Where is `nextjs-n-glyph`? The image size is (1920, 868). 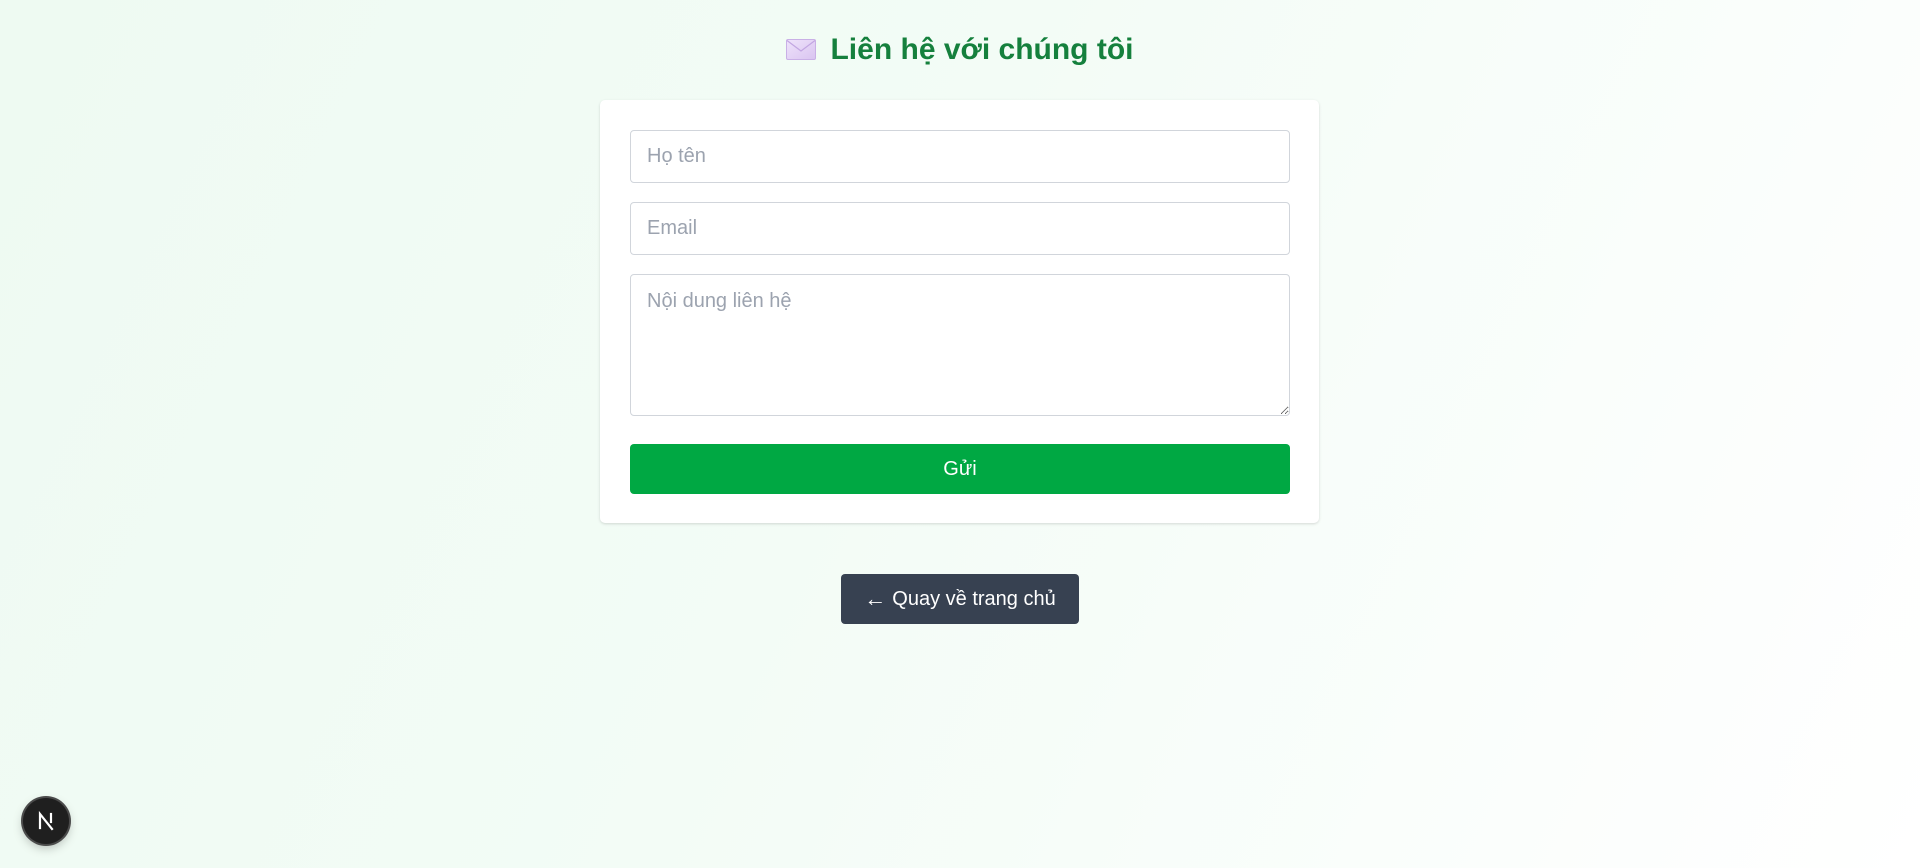
nextjs-n-glyph is located at coordinates (46, 820).